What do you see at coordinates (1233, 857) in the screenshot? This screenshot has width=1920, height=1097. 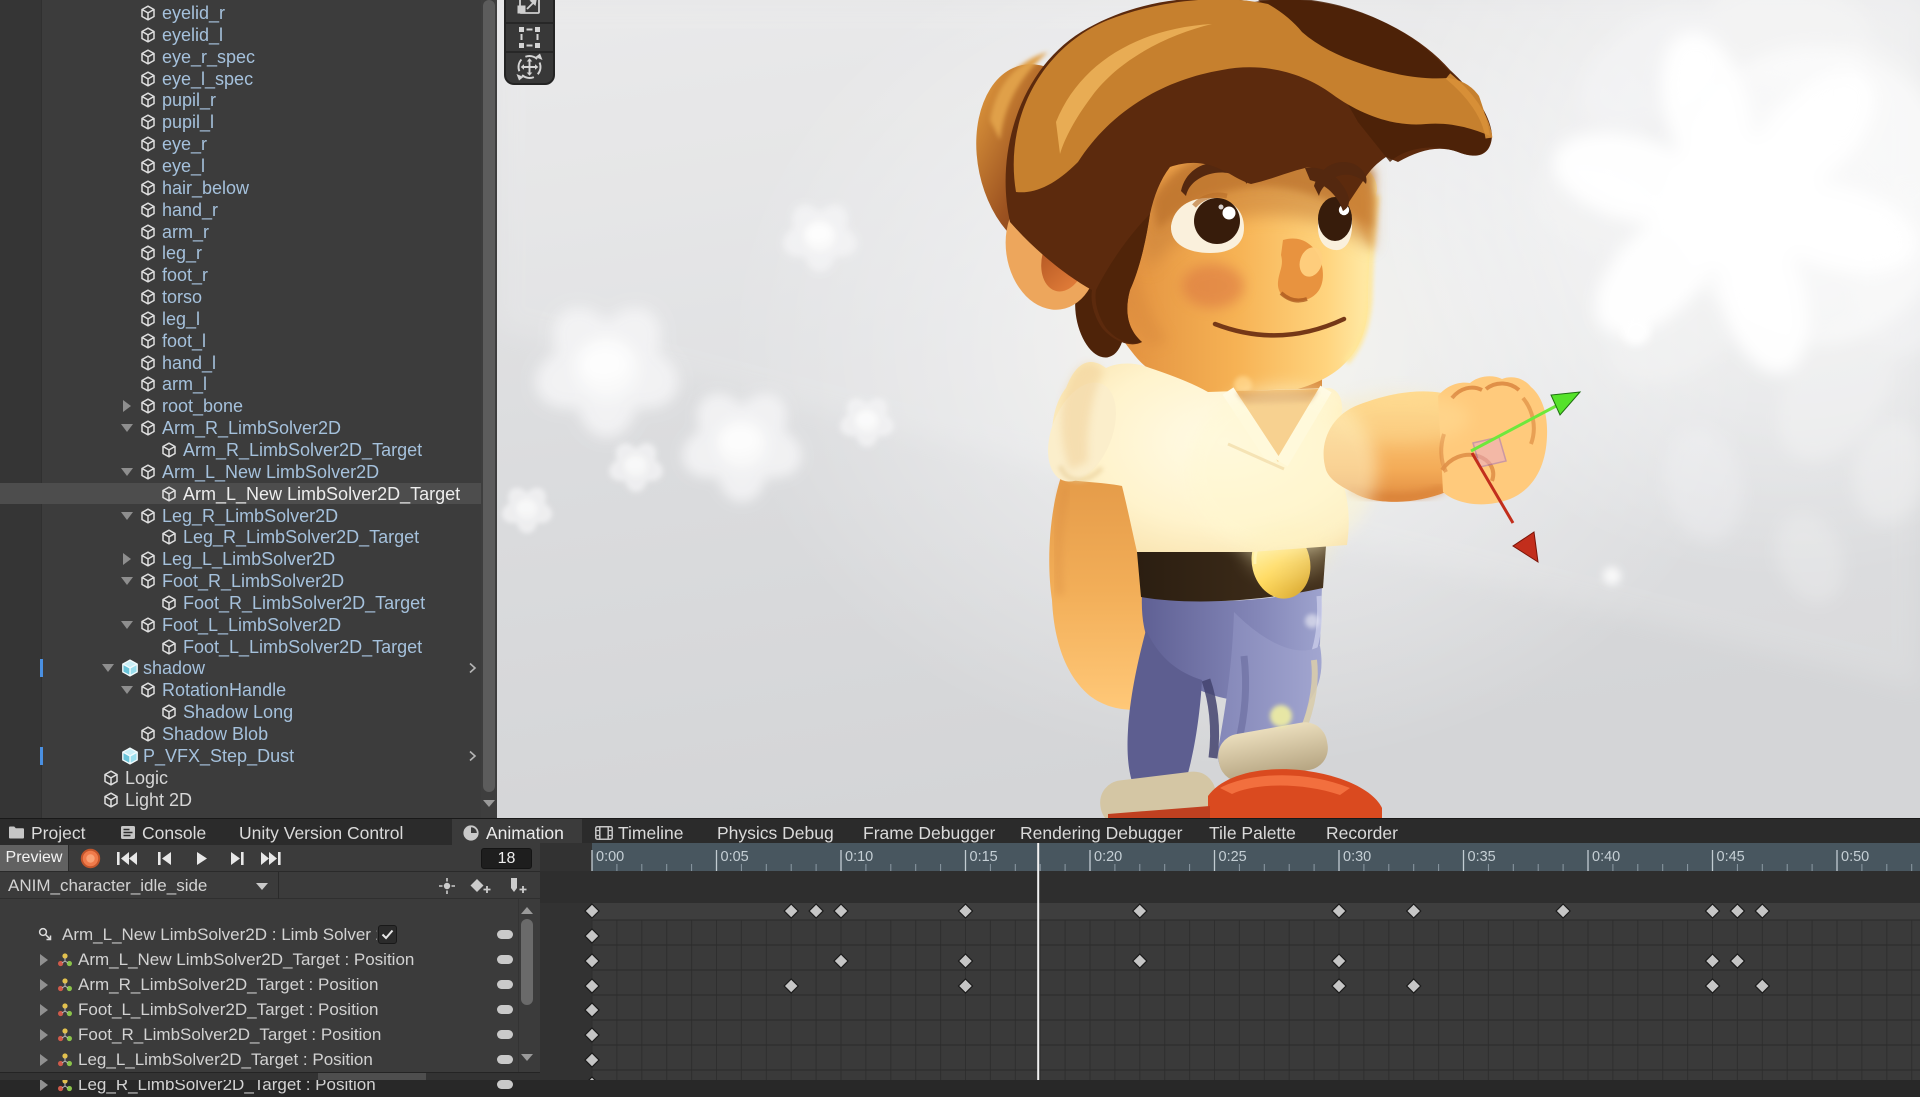 I see `svg-text: 0:25` at bounding box center [1233, 857].